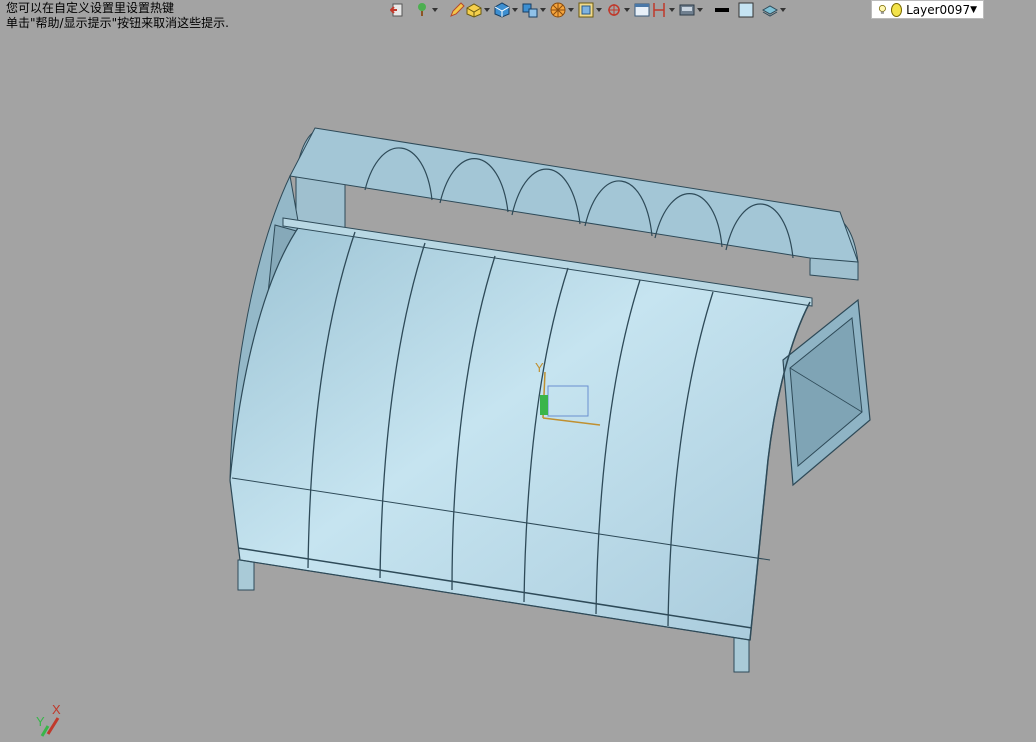 This screenshot has height=742, width=1036. I want to click on axis-button, so click(619, 10).